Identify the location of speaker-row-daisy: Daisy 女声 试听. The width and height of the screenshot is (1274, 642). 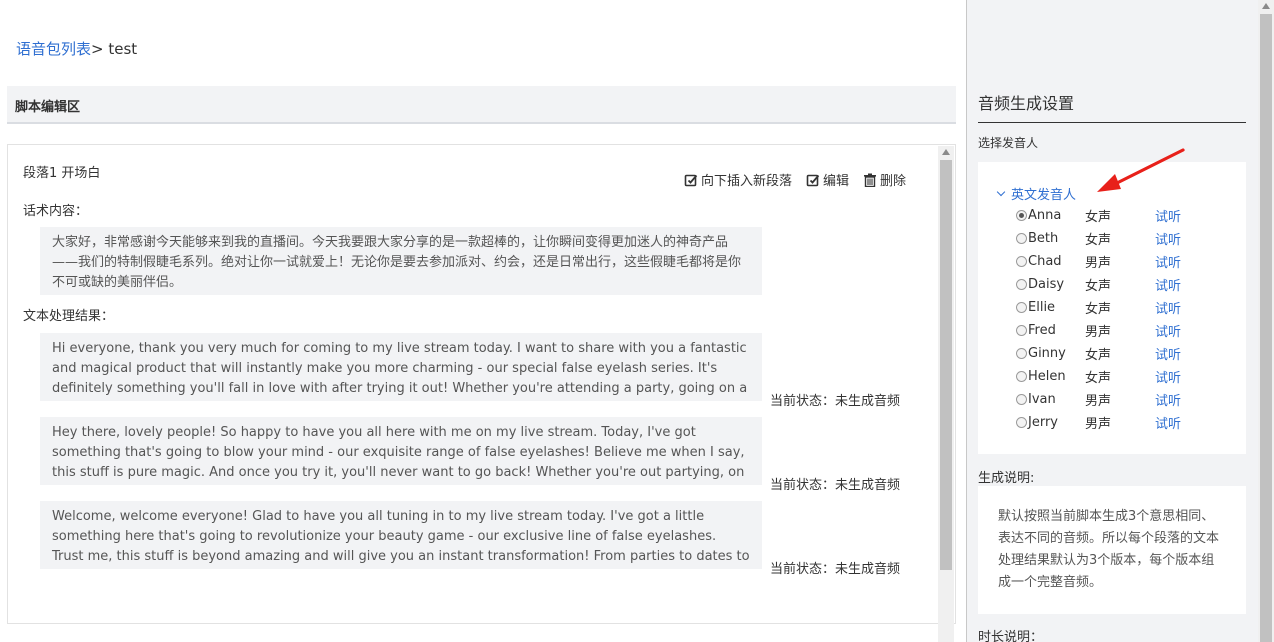
(1126, 284).